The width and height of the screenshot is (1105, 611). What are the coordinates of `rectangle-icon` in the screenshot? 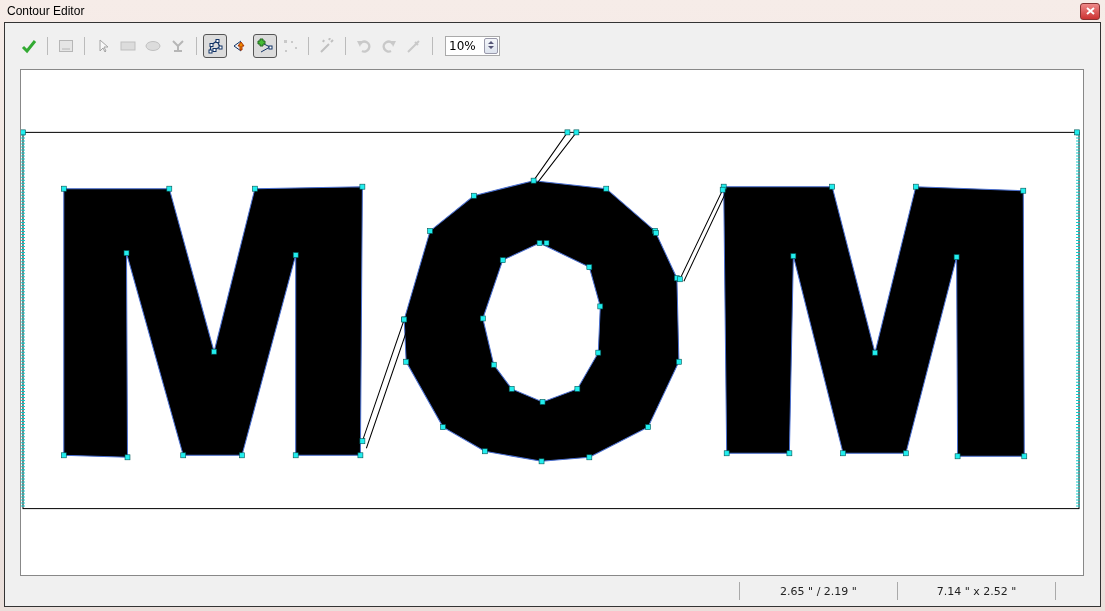 It's located at (128, 46).